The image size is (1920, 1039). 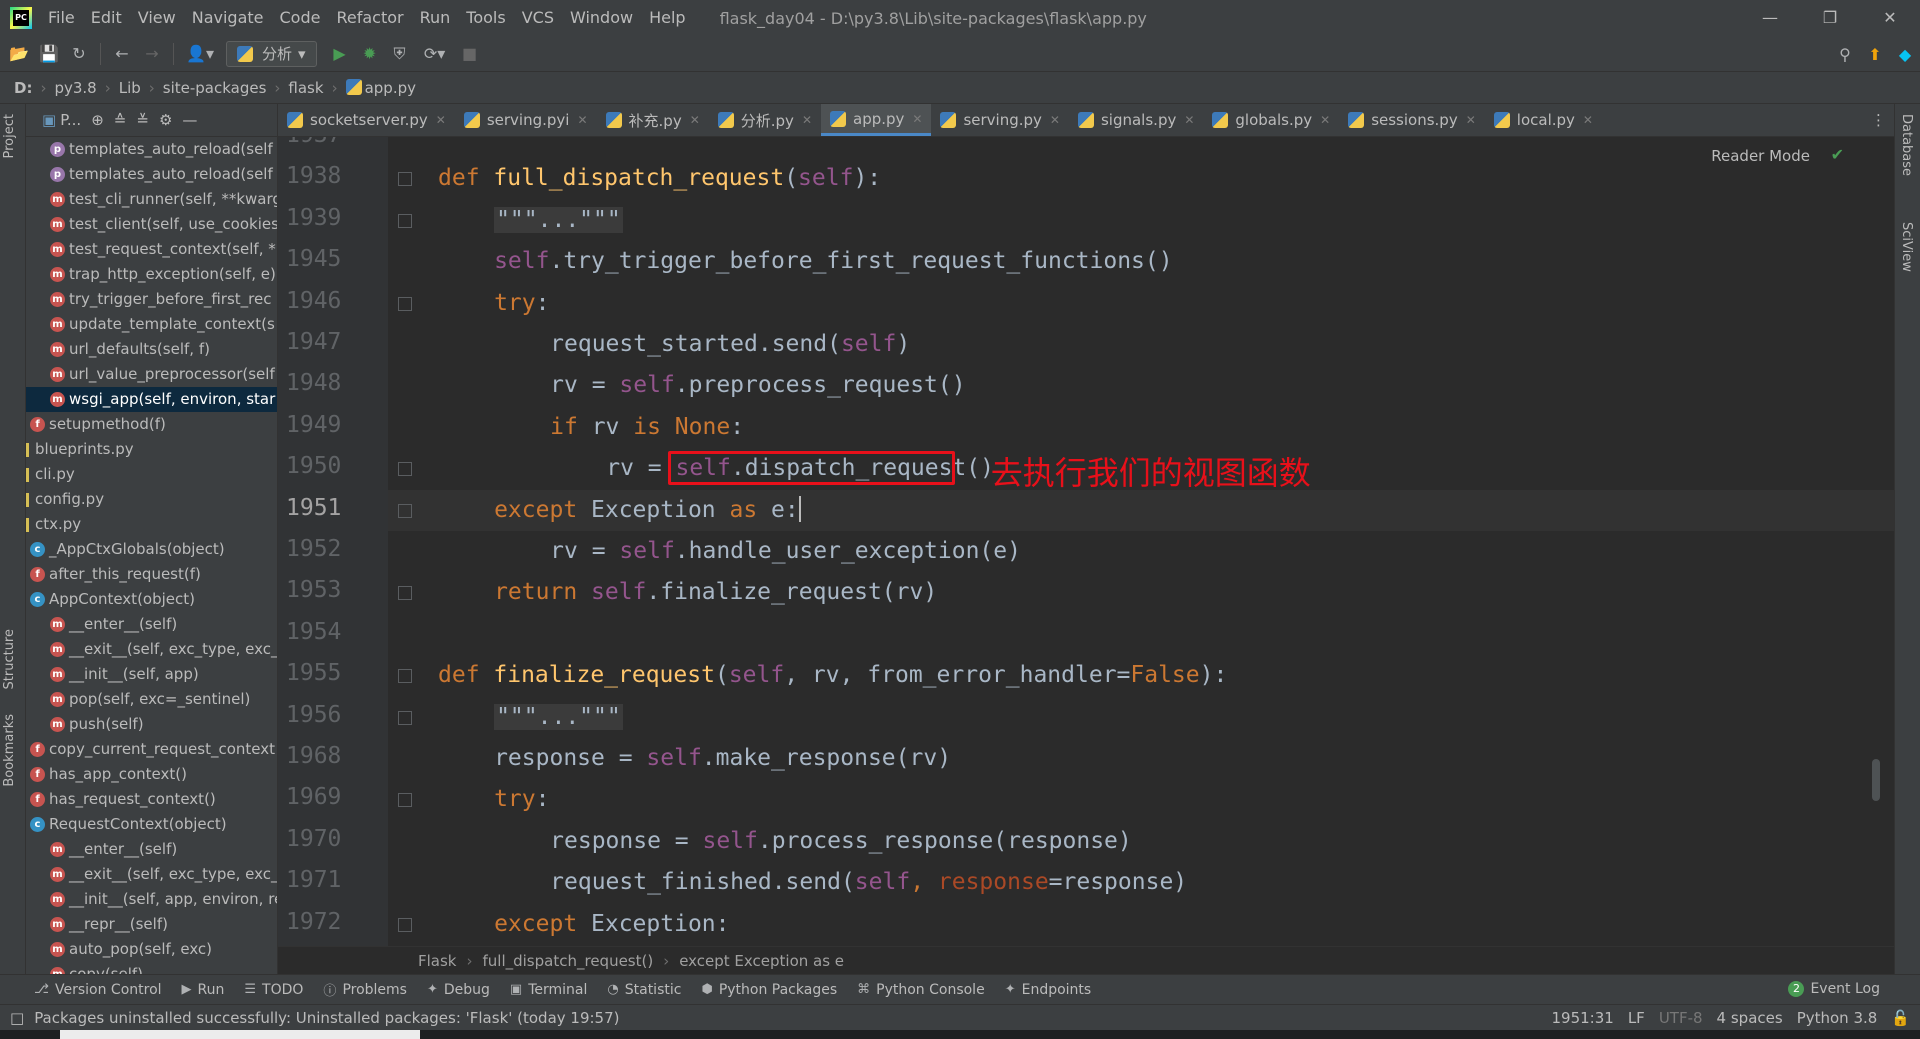 What do you see at coordinates (1906, 145) in the screenshot?
I see `database-tool-tab: Database` at bounding box center [1906, 145].